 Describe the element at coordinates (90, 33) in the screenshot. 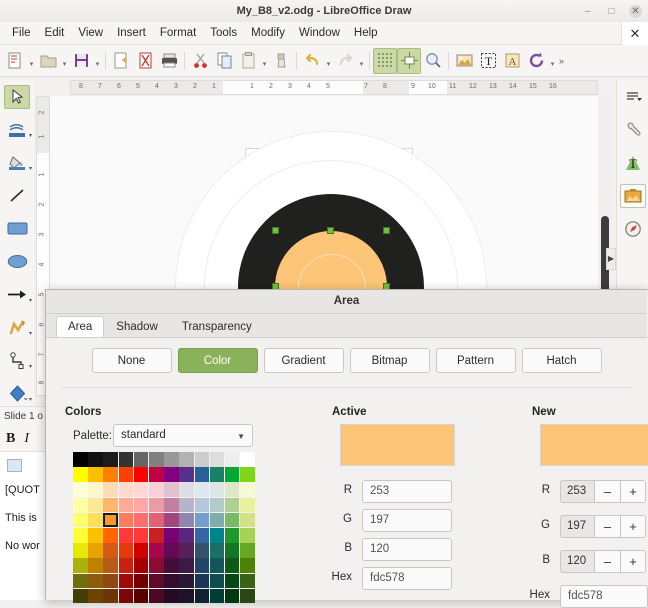

I see `menu-view: View` at that location.